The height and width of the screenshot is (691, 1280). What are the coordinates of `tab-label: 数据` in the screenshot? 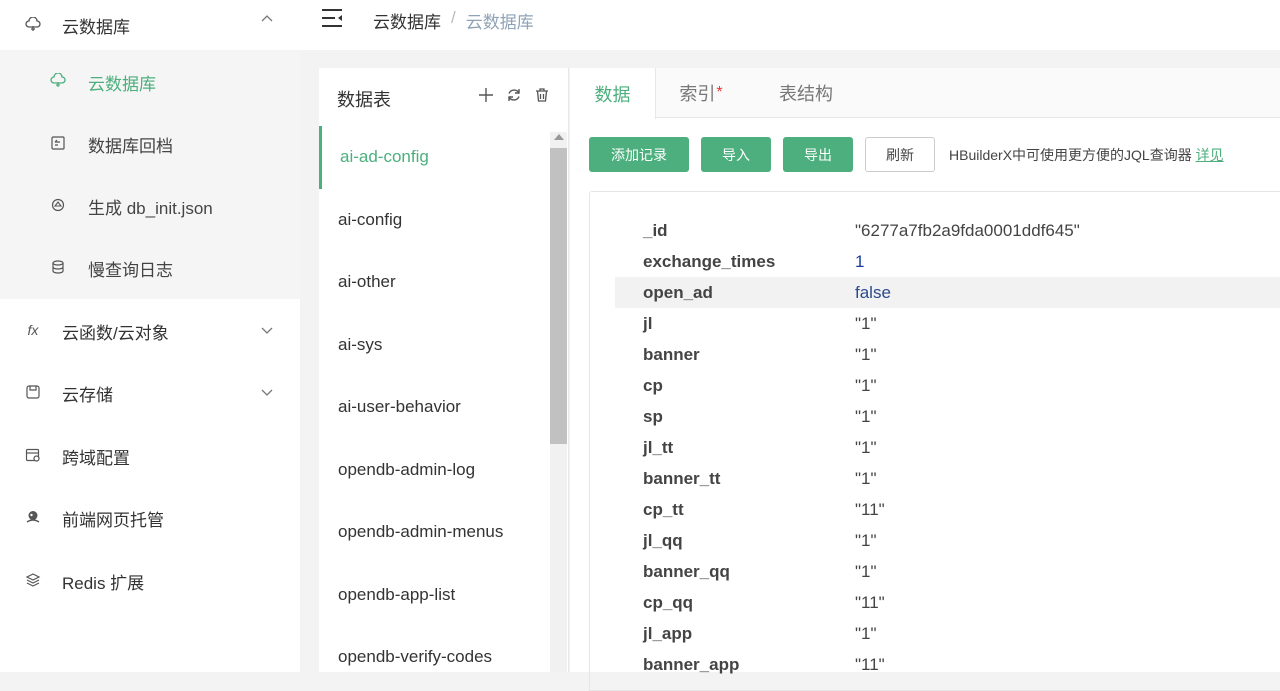 It's located at (612, 94).